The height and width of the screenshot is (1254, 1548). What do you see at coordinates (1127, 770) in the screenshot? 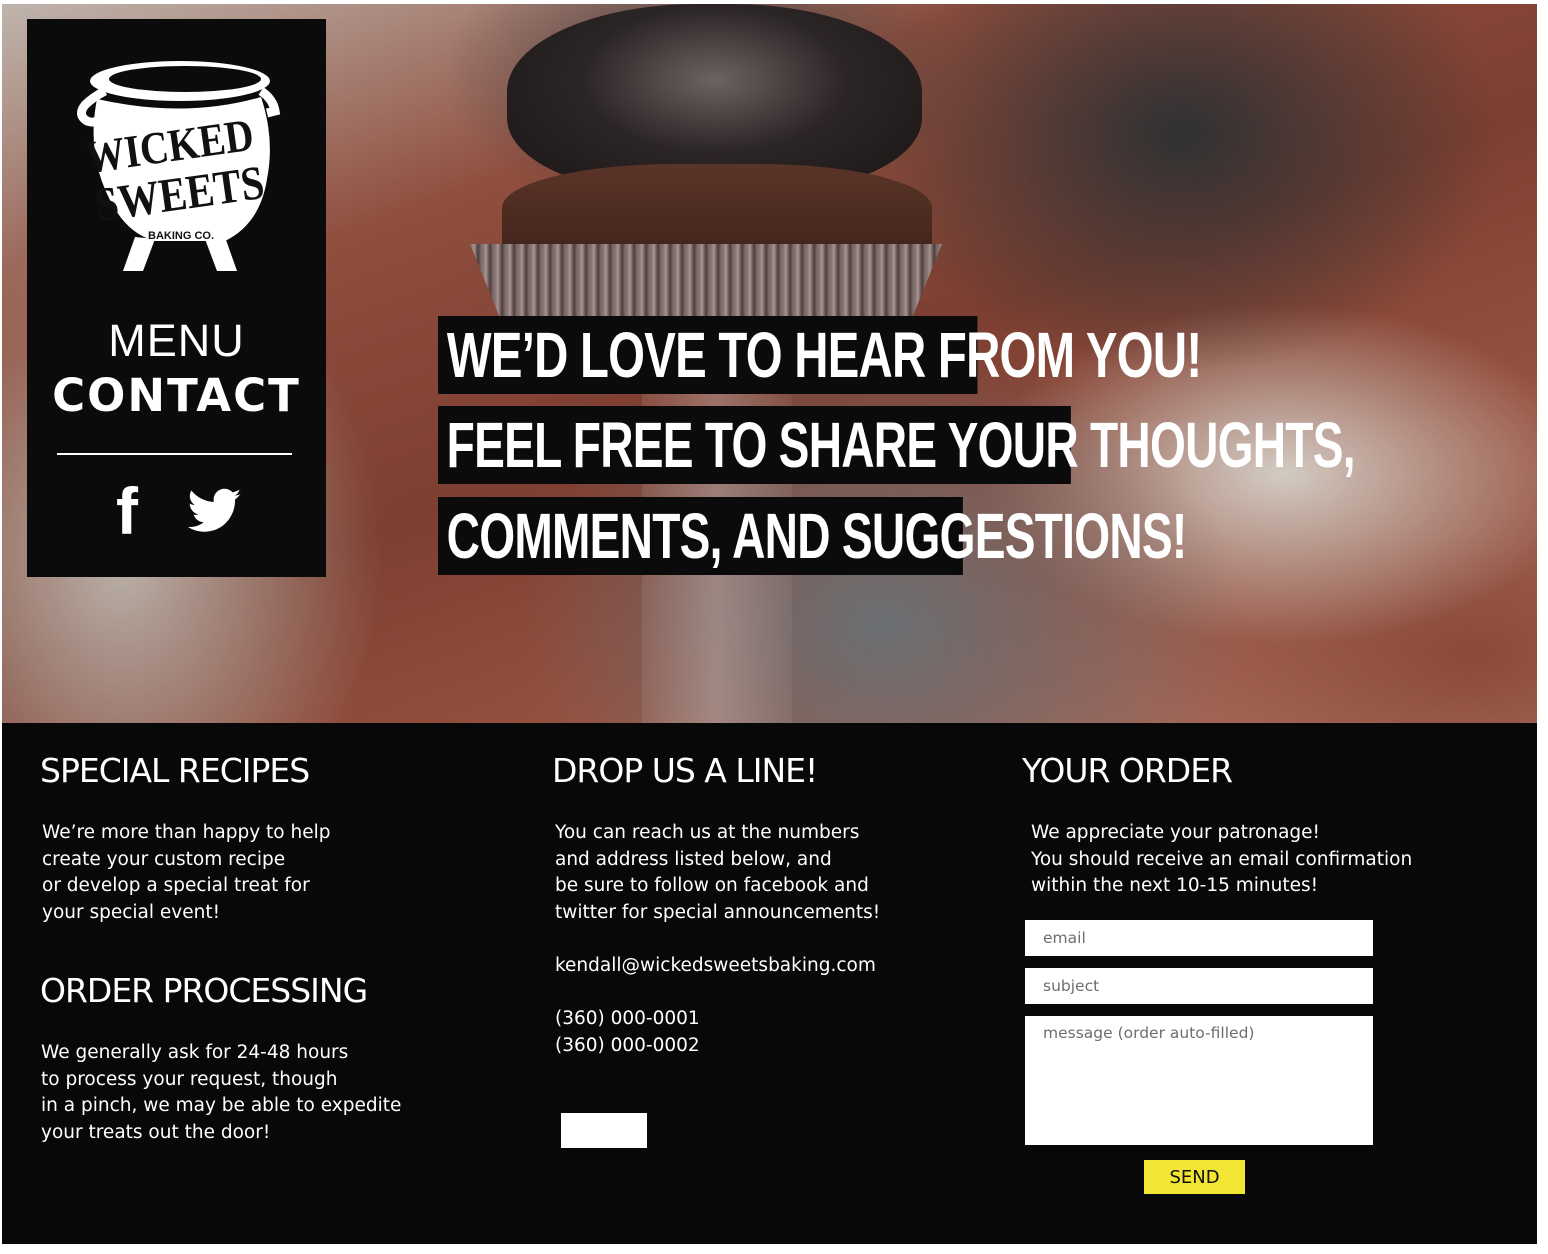
I see `your-order-title: YOUR ORDER` at bounding box center [1127, 770].